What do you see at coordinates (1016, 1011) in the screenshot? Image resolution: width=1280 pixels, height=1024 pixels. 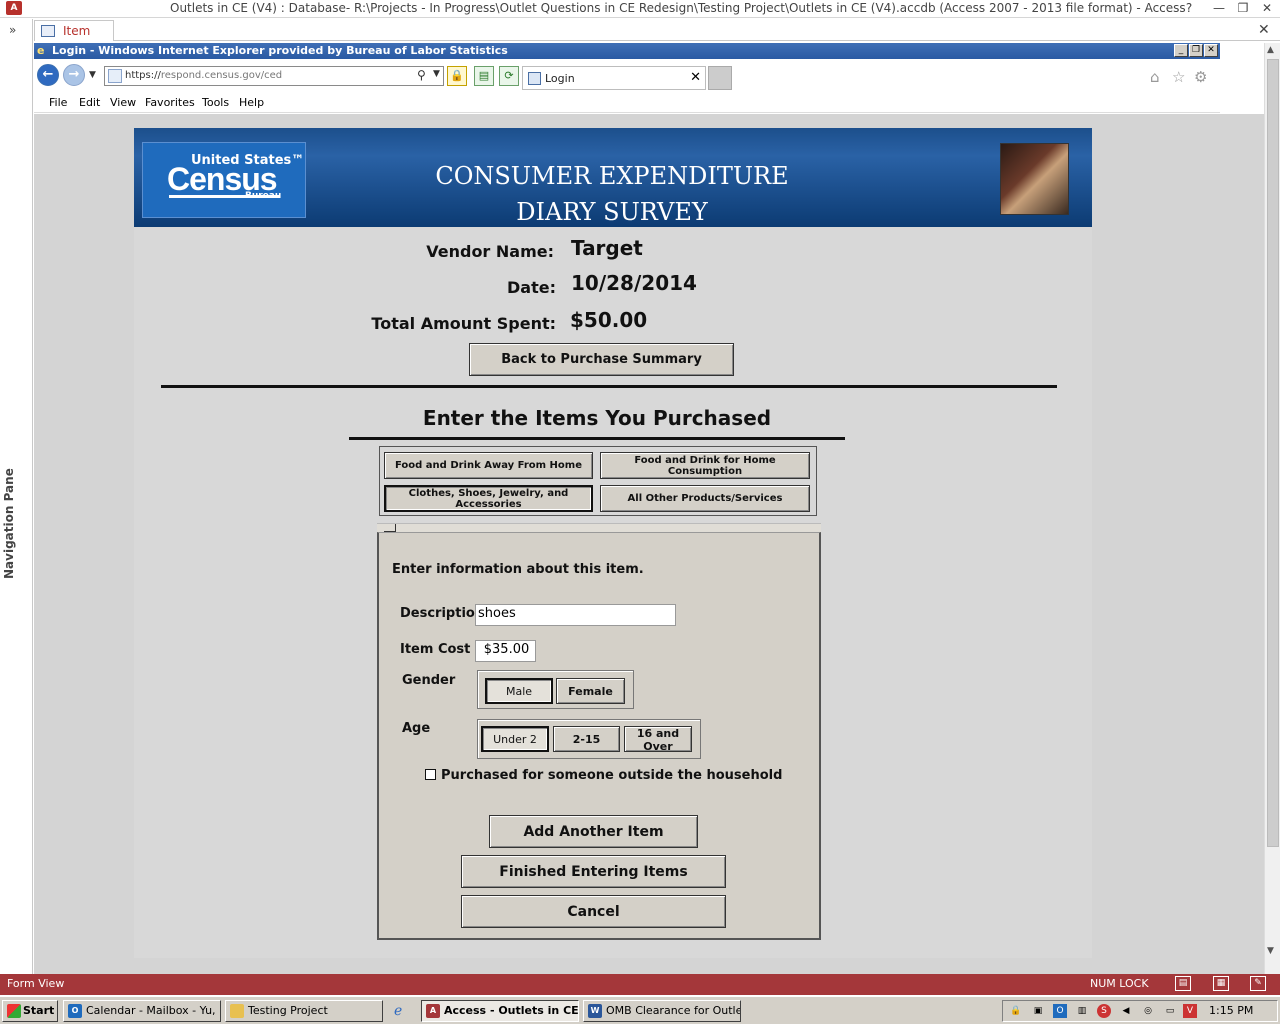 I see `lock-tray-icon: 🔒` at bounding box center [1016, 1011].